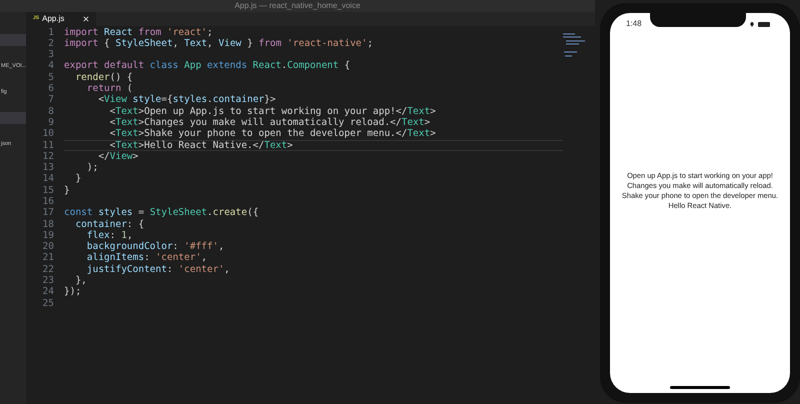 The height and width of the screenshot is (404, 800). I want to click on code-line: export default class App extends React.Component {, so click(208, 66).